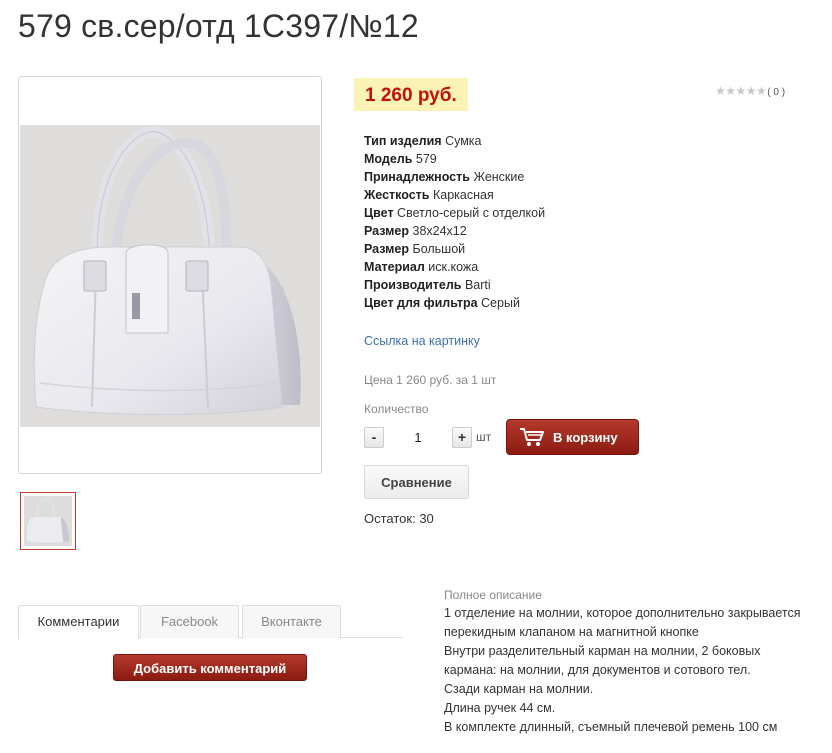 This screenshot has height=753, width=832. I want to click on description-line: Длина ручек 44 см., so click(500, 708).